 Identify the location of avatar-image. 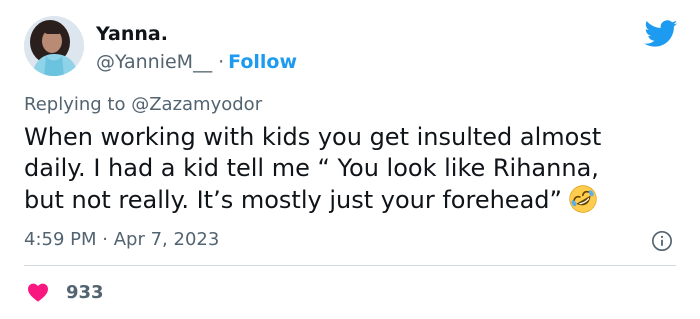
(54, 46).